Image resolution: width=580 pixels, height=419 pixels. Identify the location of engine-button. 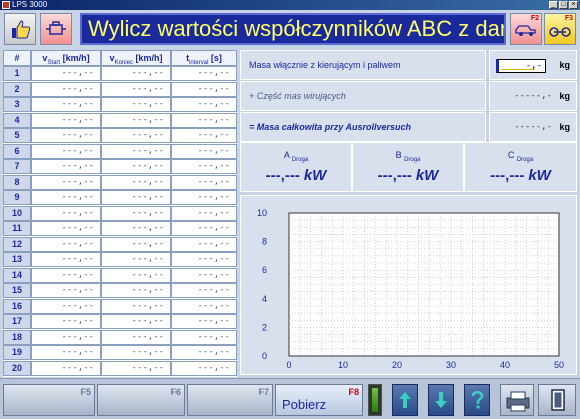
(56, 29).